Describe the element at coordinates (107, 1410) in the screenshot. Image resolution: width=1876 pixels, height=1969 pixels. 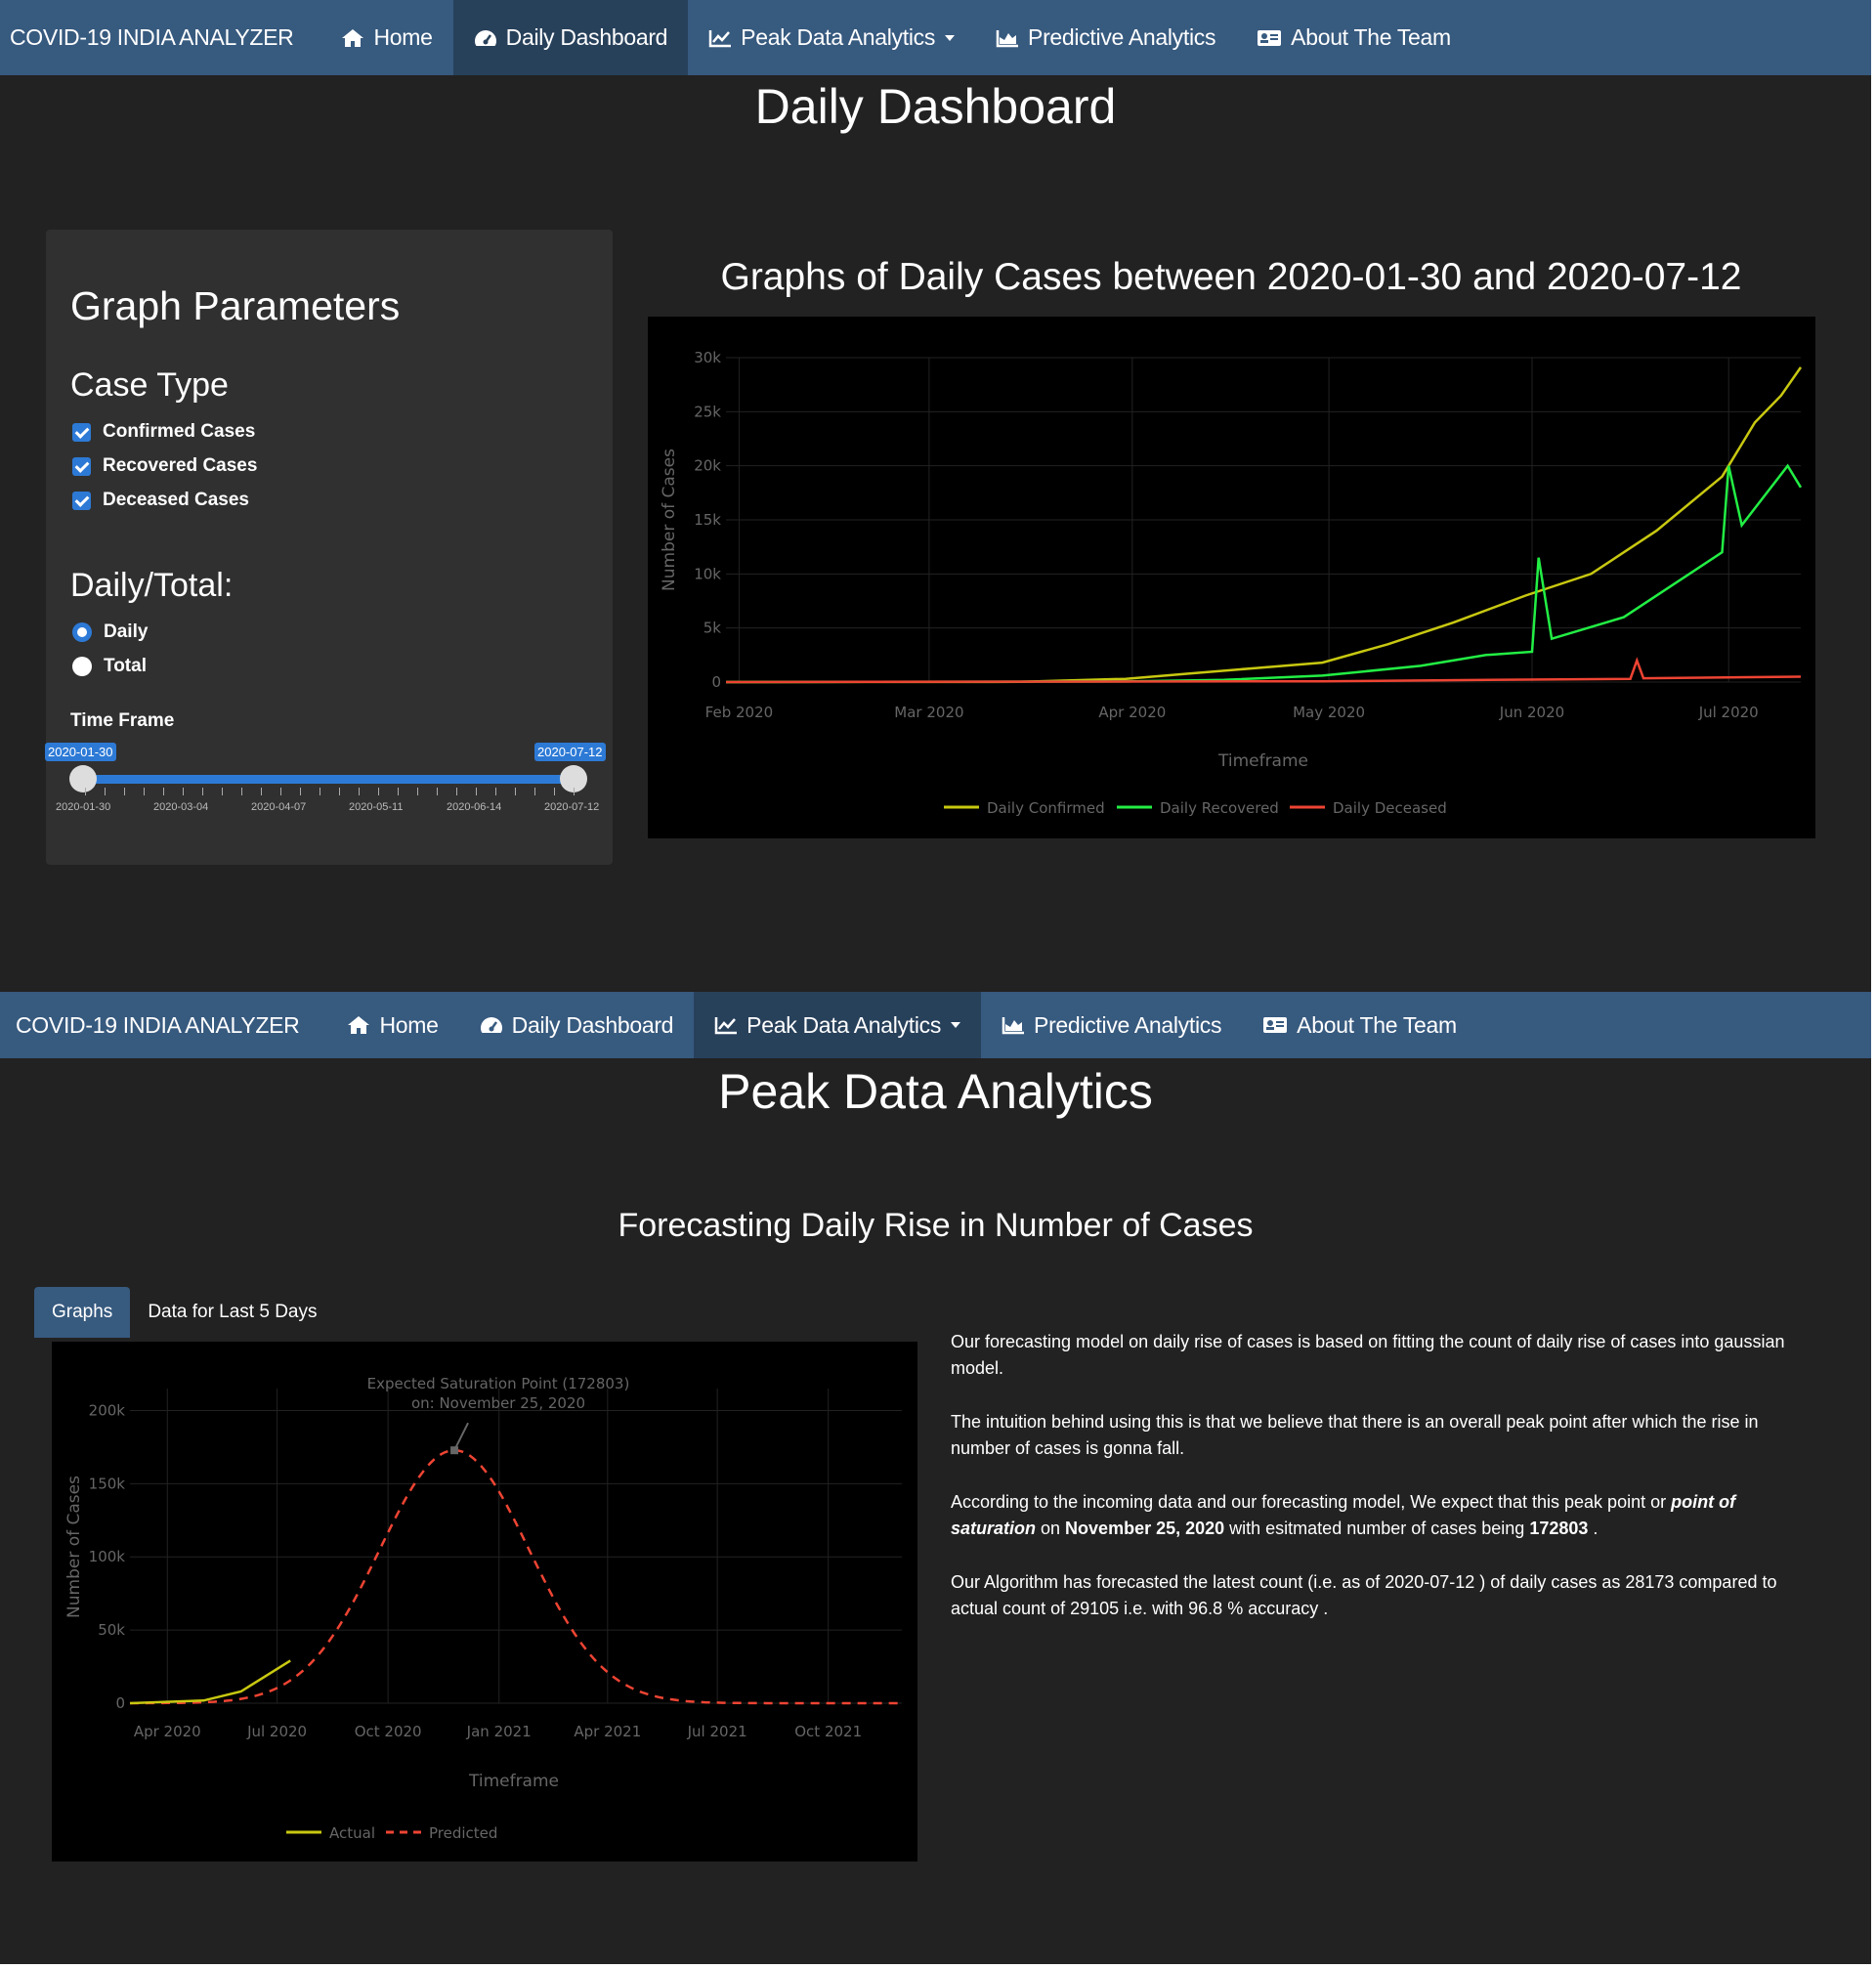
I see `y-tick-label: 200k` at that location.